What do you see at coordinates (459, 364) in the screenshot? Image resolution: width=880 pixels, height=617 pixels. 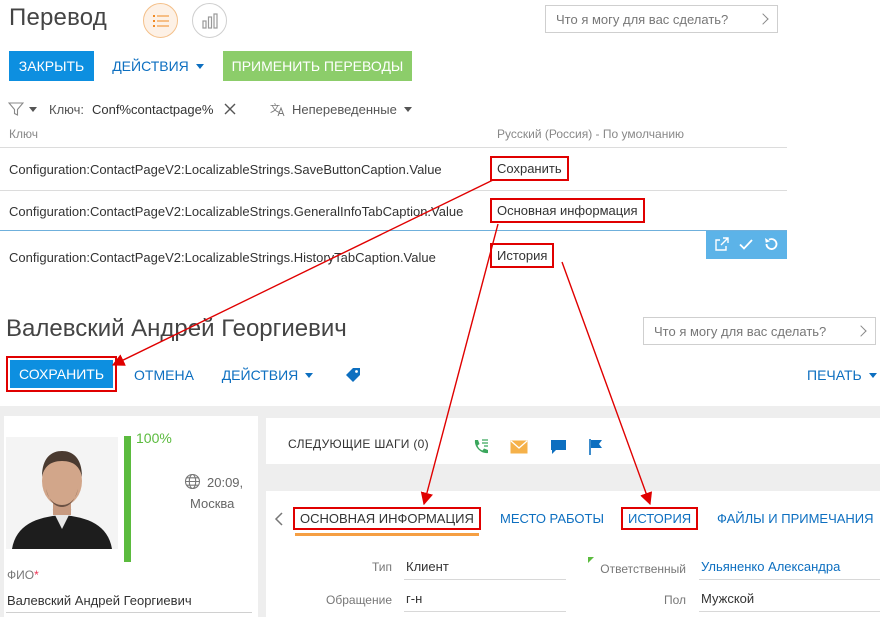 I see `arrow-general-info` at bounding box center [459, 364].